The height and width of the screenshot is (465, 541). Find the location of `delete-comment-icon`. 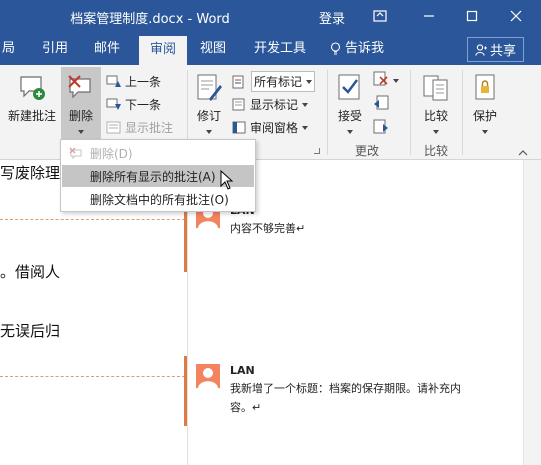

delete-comment-icon is located at coordinates (79, 87).